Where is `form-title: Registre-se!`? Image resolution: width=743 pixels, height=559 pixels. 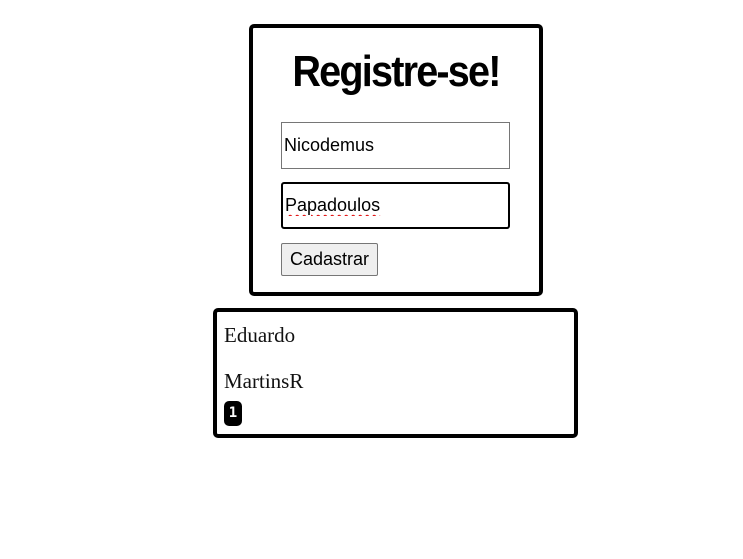
form-title: Registre-se! is located at coordinates (396, 71).